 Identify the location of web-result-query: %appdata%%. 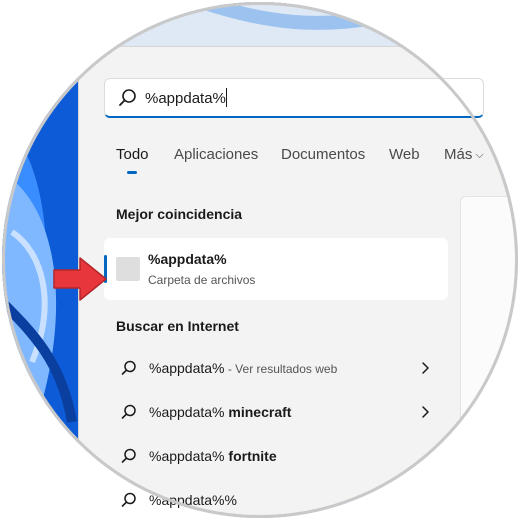
(193, 500).